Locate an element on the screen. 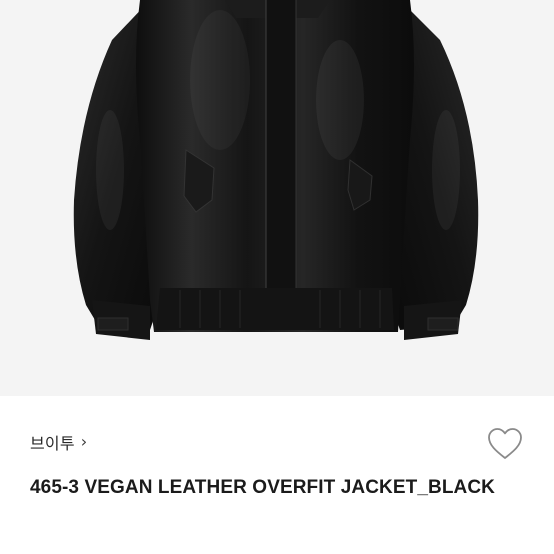 The width and height of the screenshot is (554, 554). heart-outline-icon is located at coordinates (505, 443).